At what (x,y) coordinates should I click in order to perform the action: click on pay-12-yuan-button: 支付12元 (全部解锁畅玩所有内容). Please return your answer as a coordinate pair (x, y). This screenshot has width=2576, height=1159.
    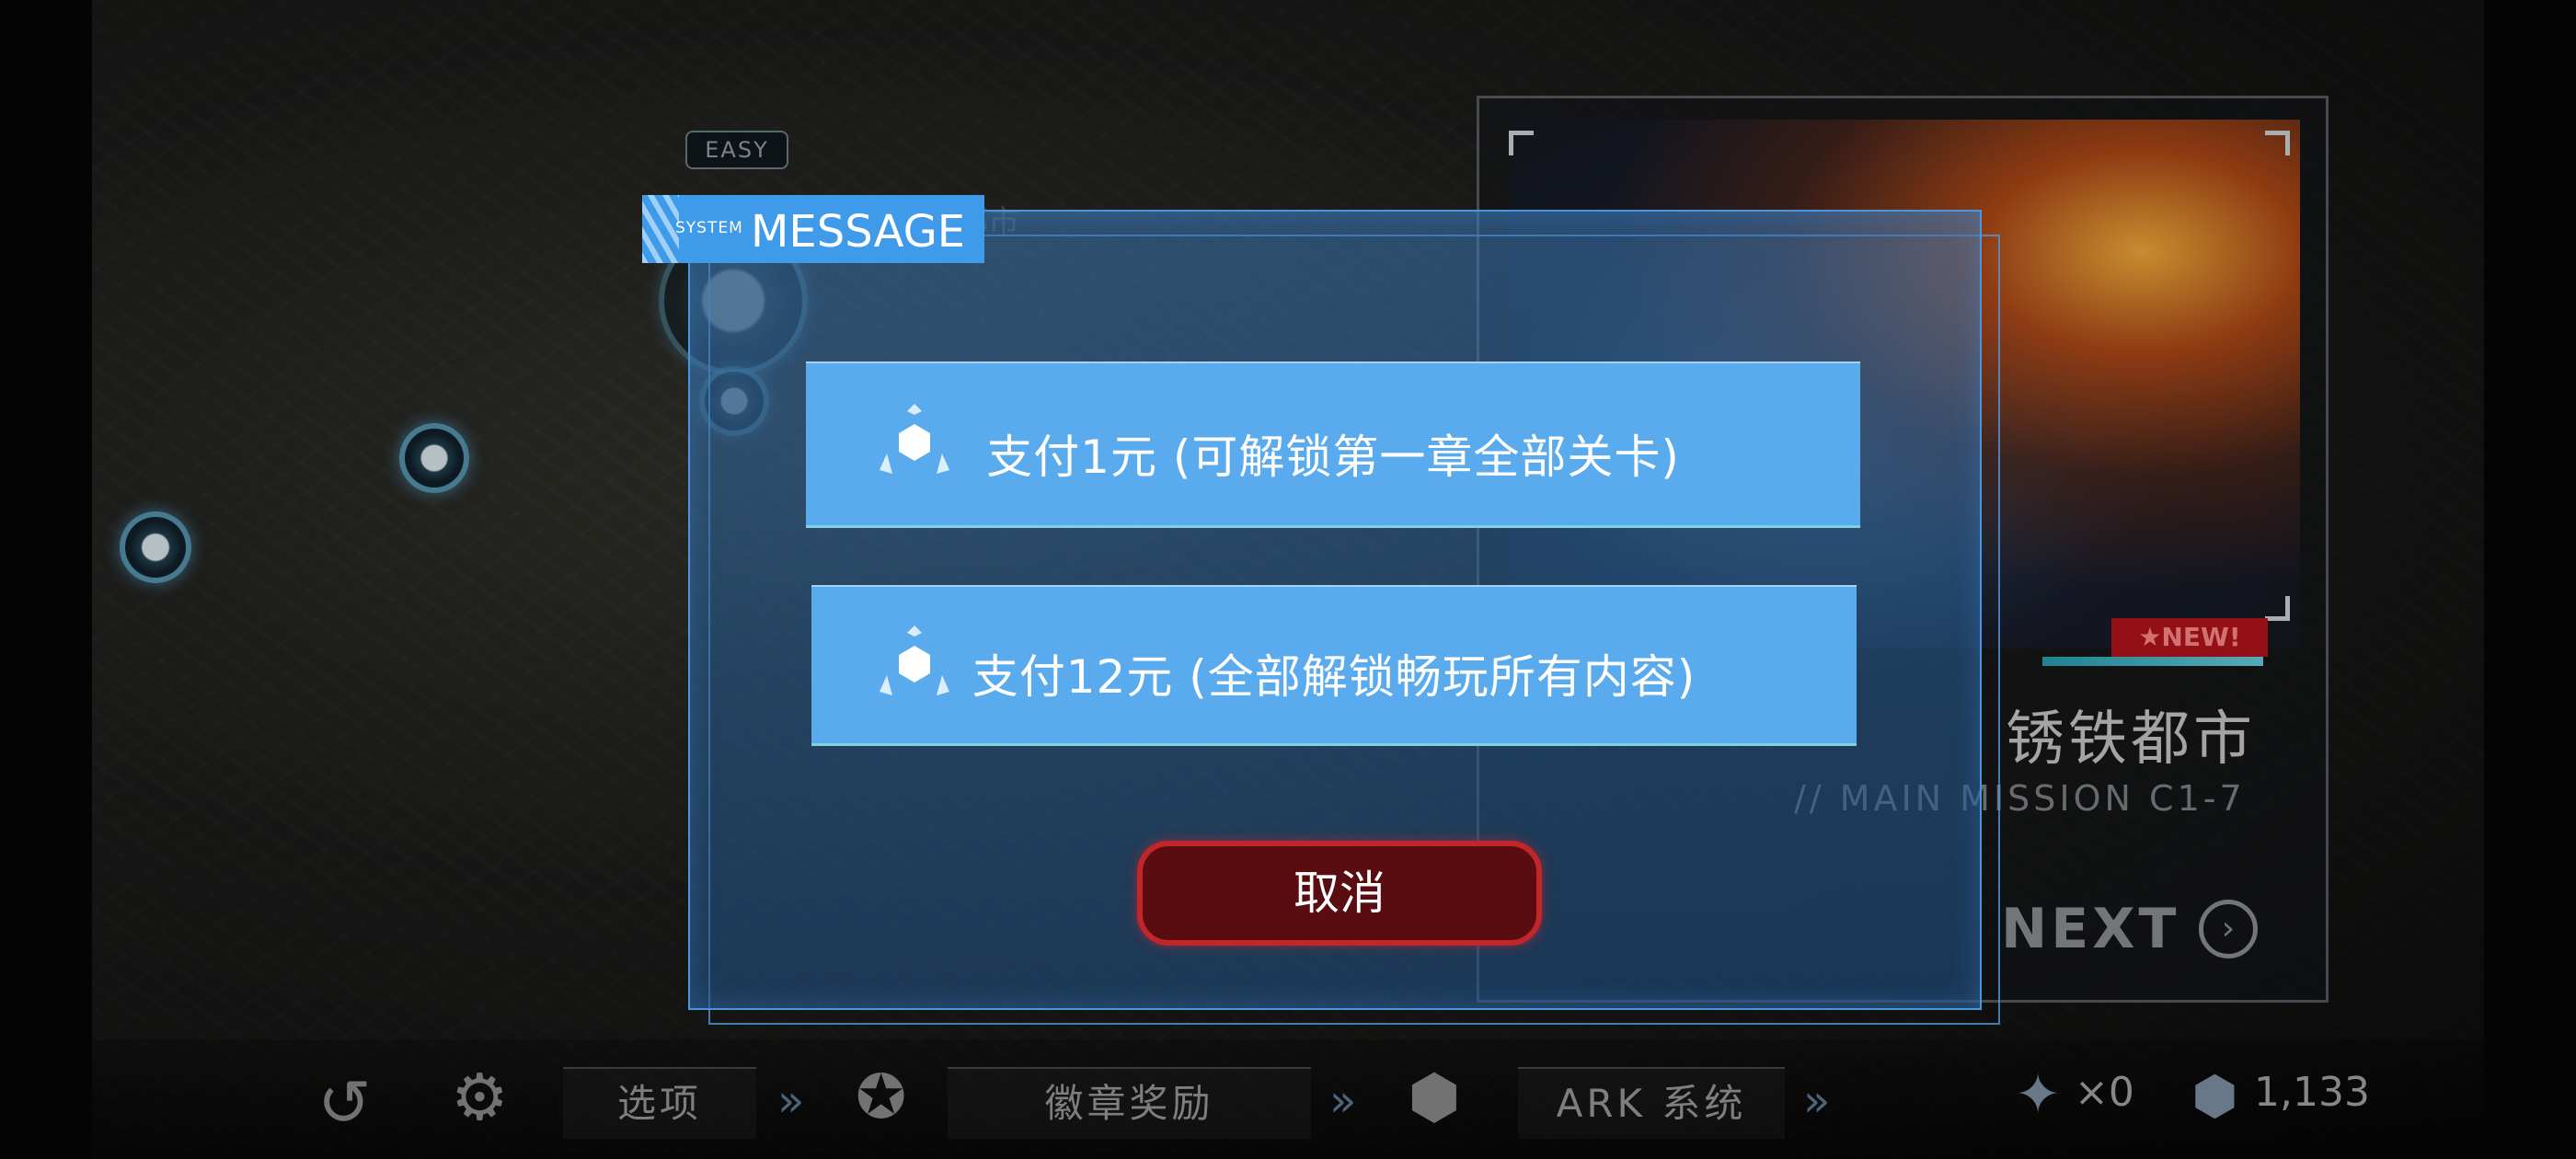
    Looking at the image, I should click on (1334, 665).